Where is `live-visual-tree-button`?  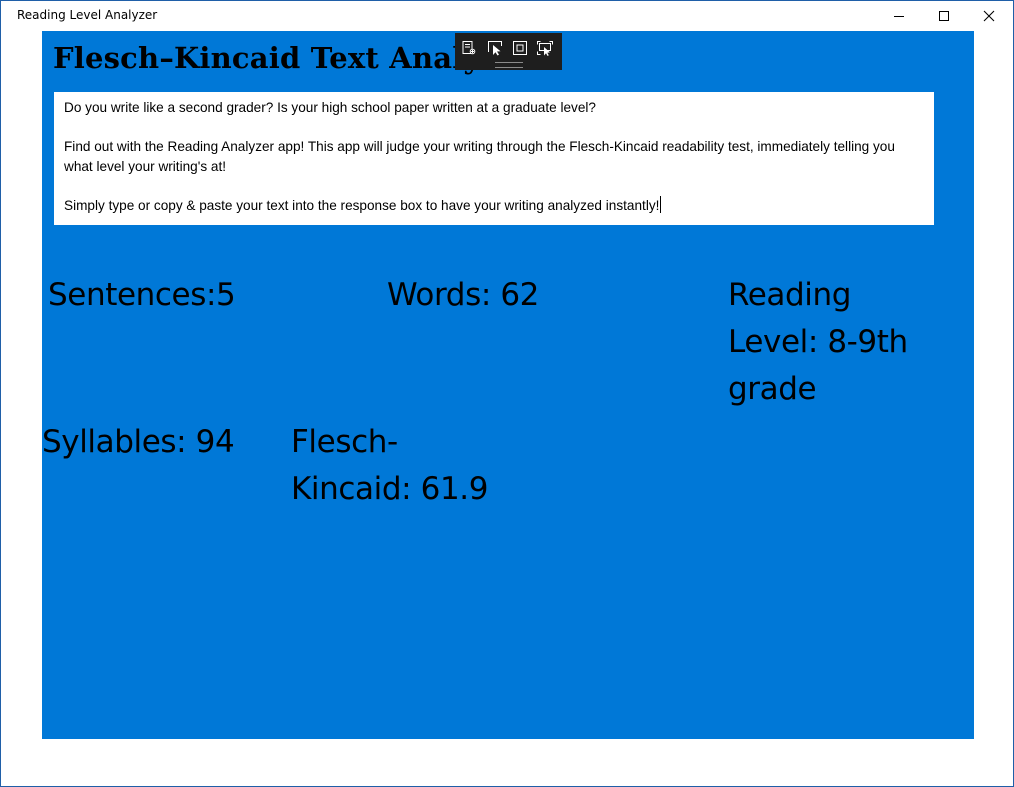 live-visual-tree-button is located at coordinates (469, 48).